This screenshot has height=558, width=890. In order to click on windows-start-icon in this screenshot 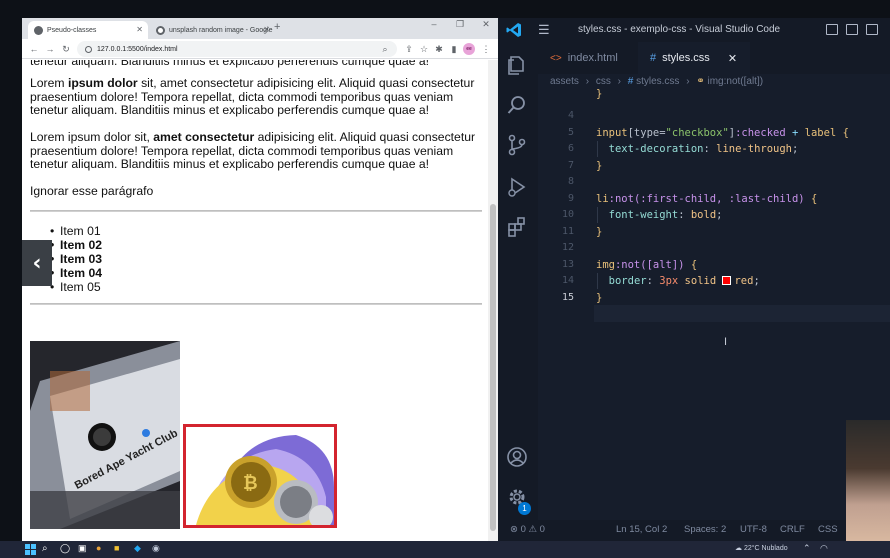, I will do `click(30, 549)`.